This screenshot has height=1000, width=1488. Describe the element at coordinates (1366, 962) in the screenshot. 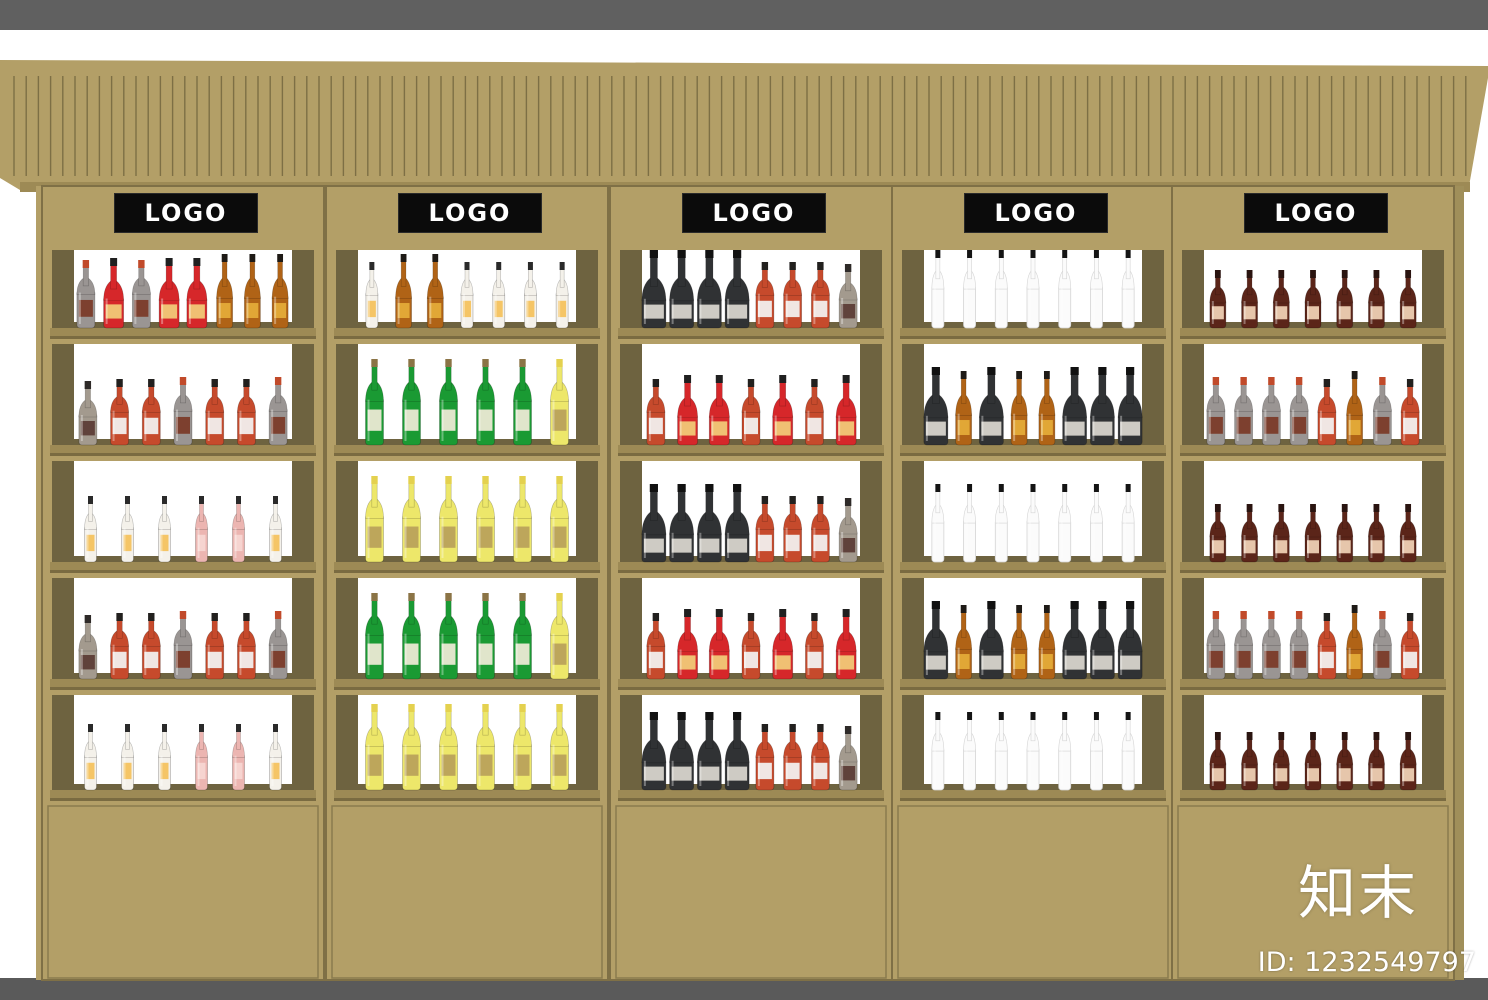

I see `watermark-id: ID: 1232549797` at that location.